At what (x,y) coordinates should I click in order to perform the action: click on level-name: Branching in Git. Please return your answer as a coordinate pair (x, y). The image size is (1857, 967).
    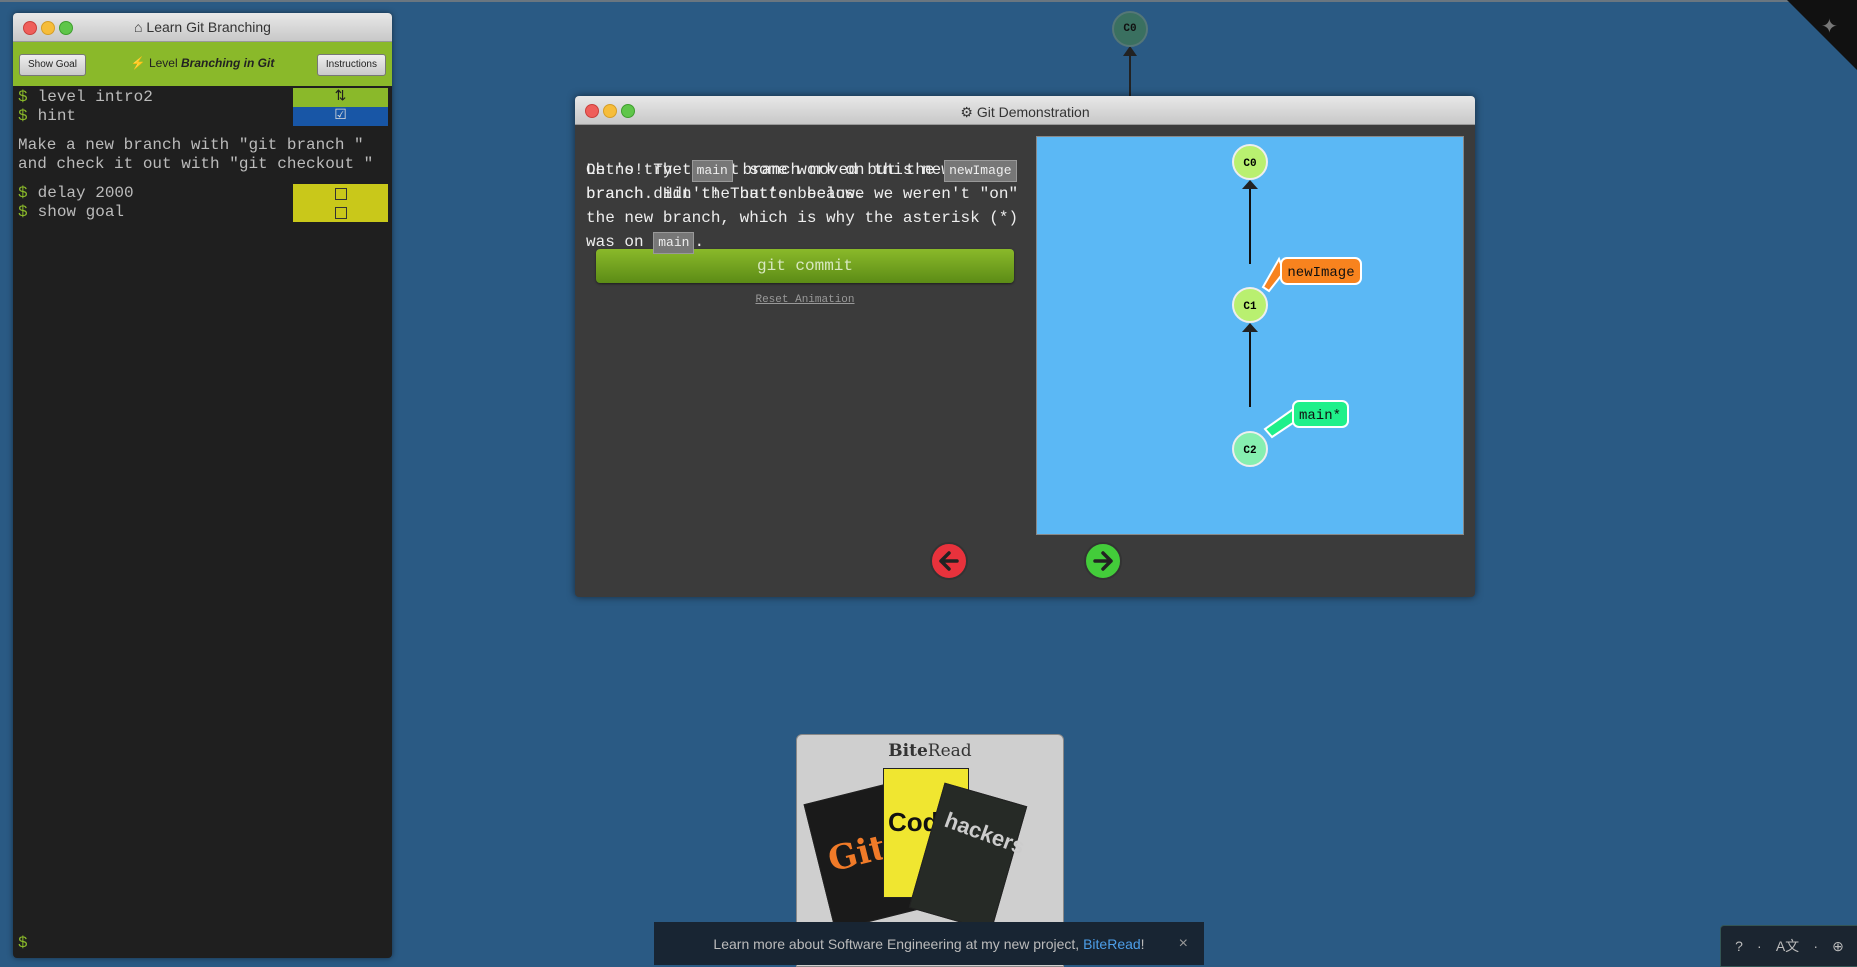
    Looking at the image, I should click on (227, 63).